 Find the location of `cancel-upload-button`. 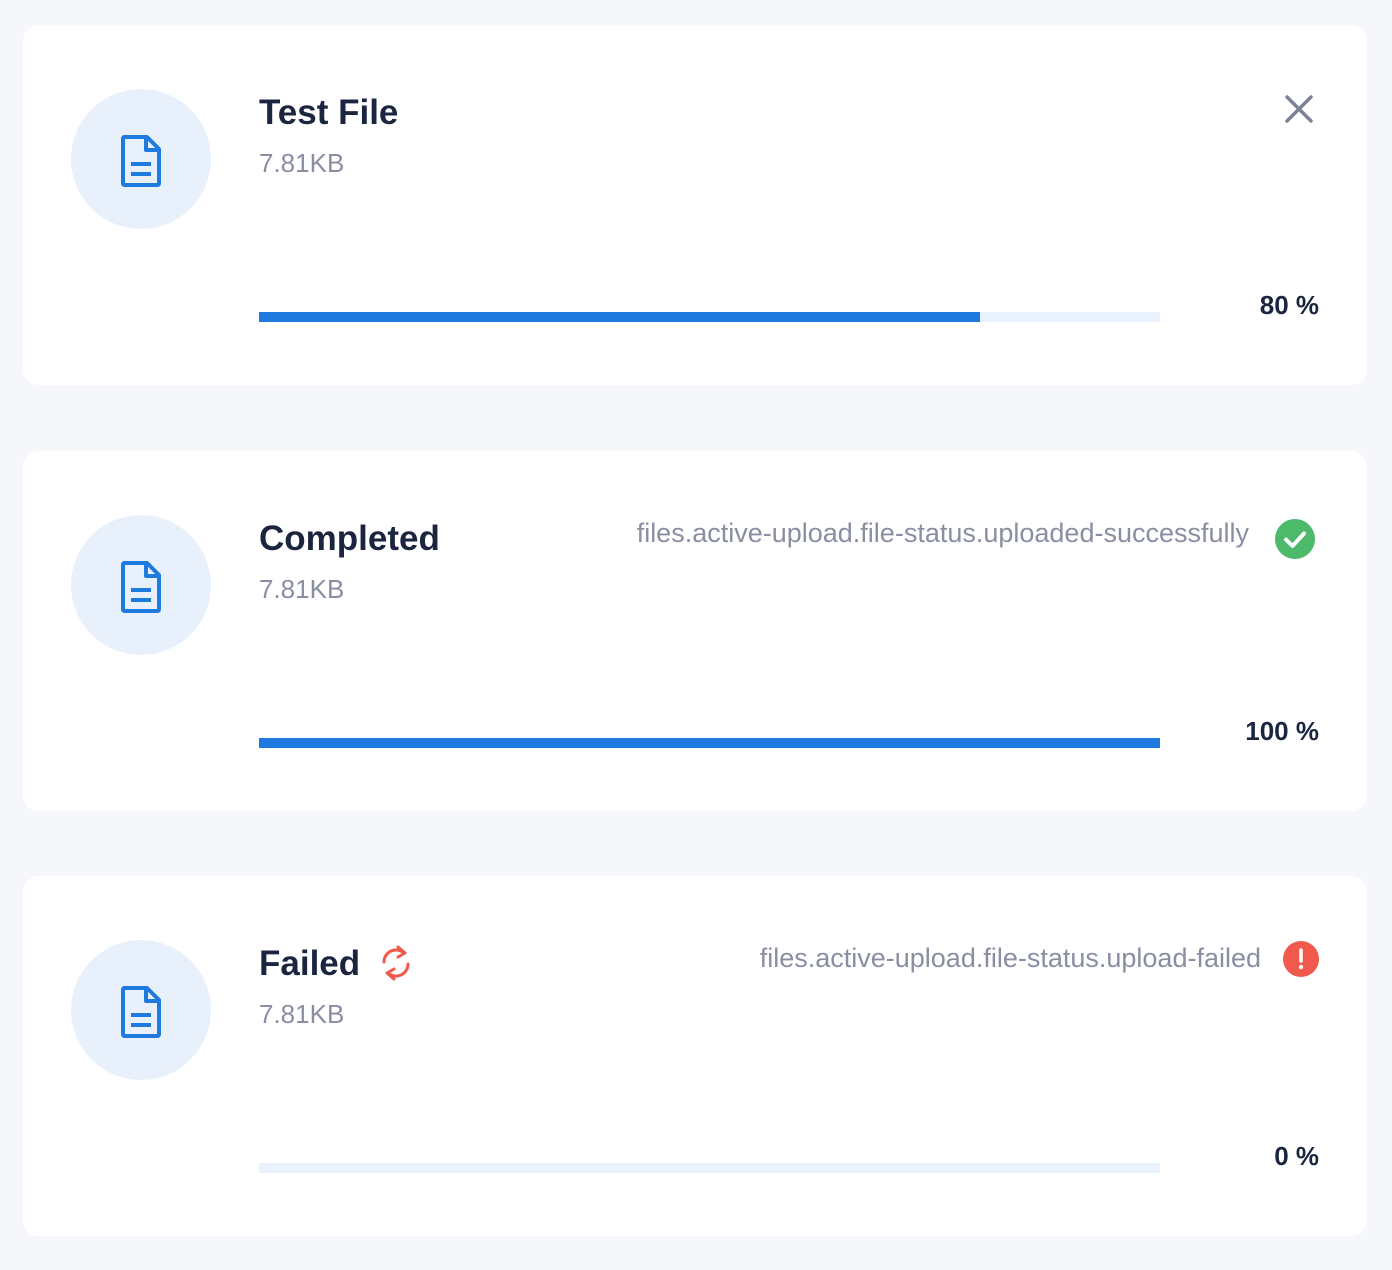

cancel-upload-button is located at coordinates (1299, 109).